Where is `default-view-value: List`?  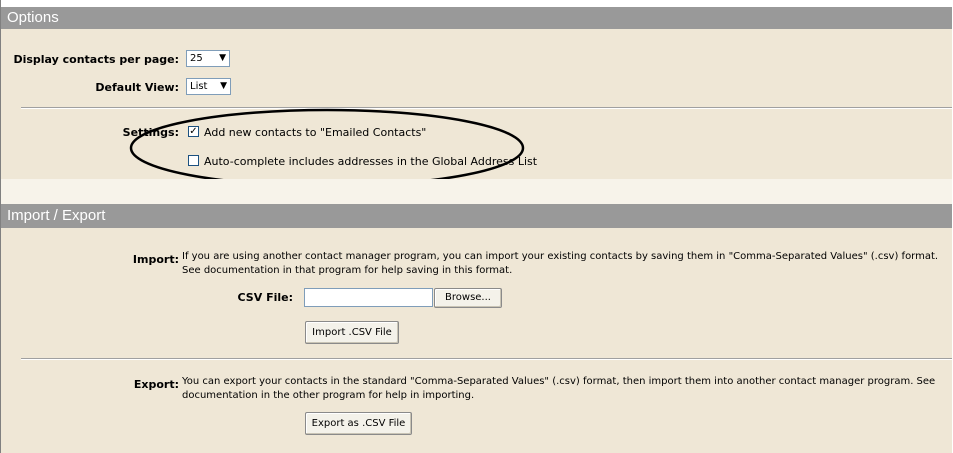
default-view-value: List is located at coordinates (199, 86).